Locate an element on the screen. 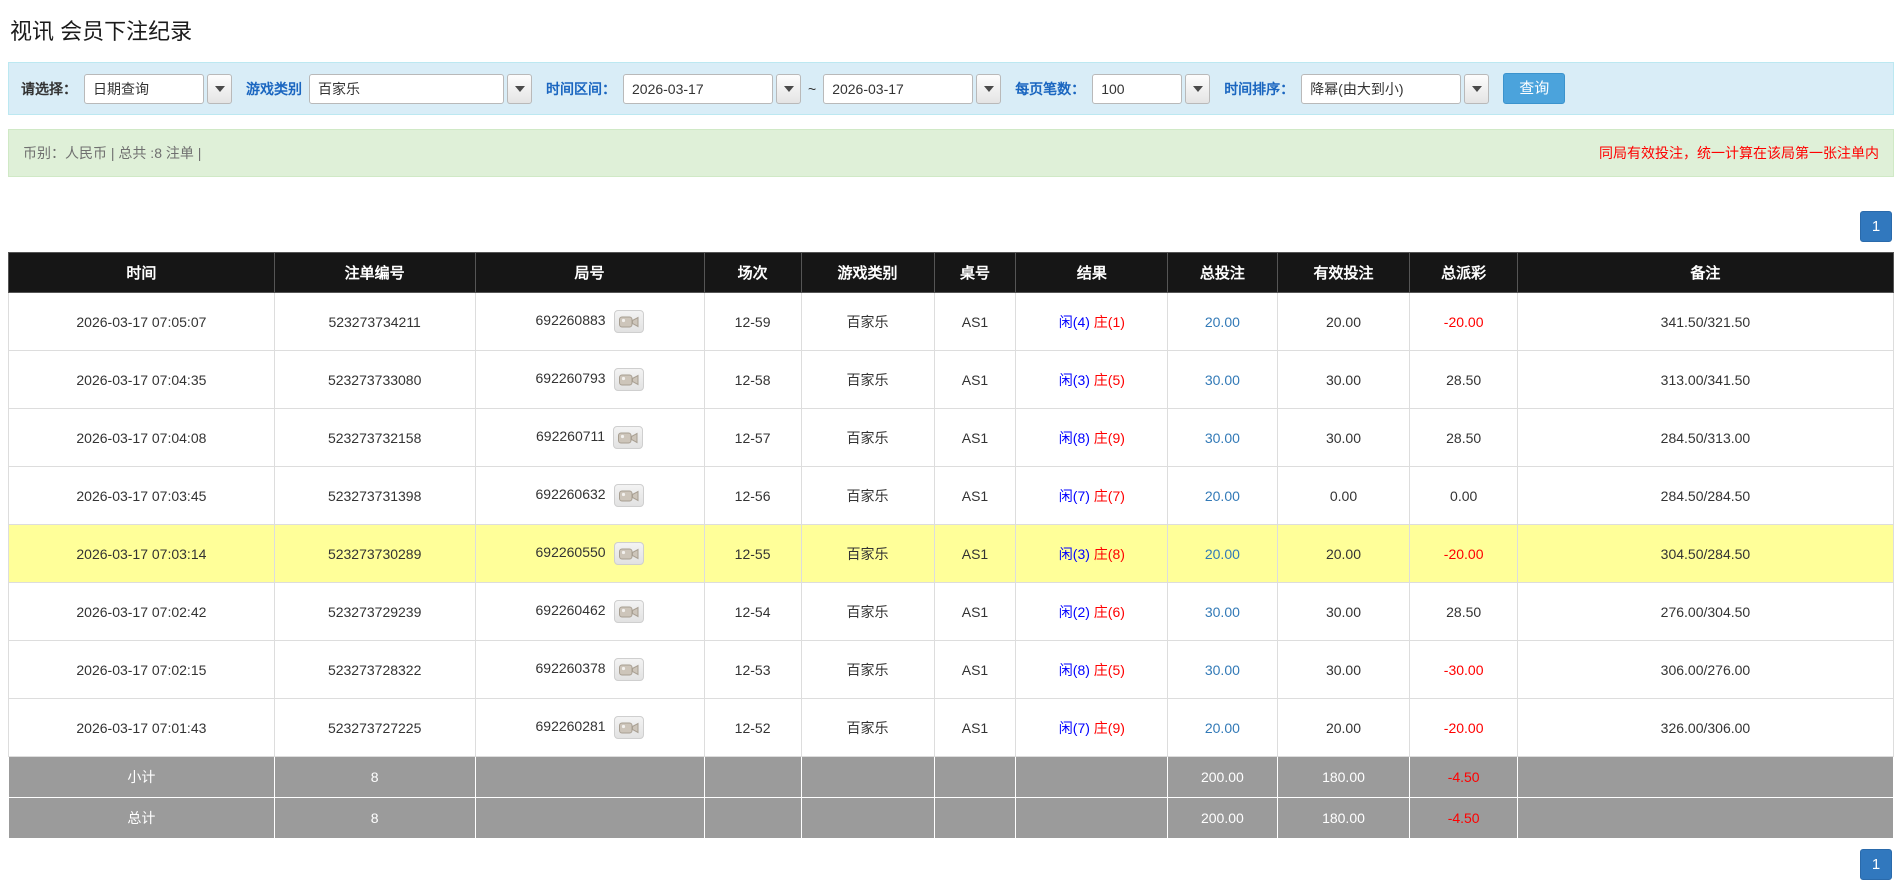 The height and width of the screenshot is (890, 1902). session-cell: 12-56 is located at coordinates (752, 495).